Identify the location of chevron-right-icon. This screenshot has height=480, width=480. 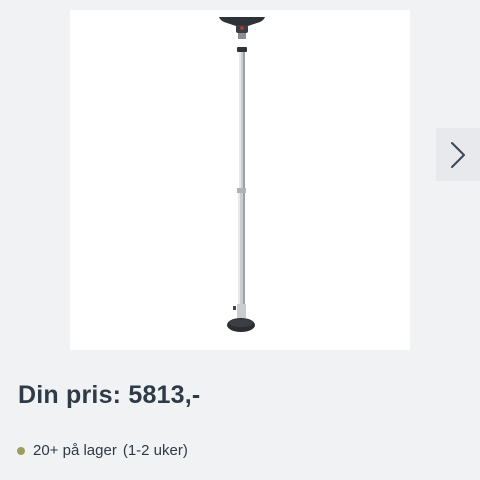
(458, 154).